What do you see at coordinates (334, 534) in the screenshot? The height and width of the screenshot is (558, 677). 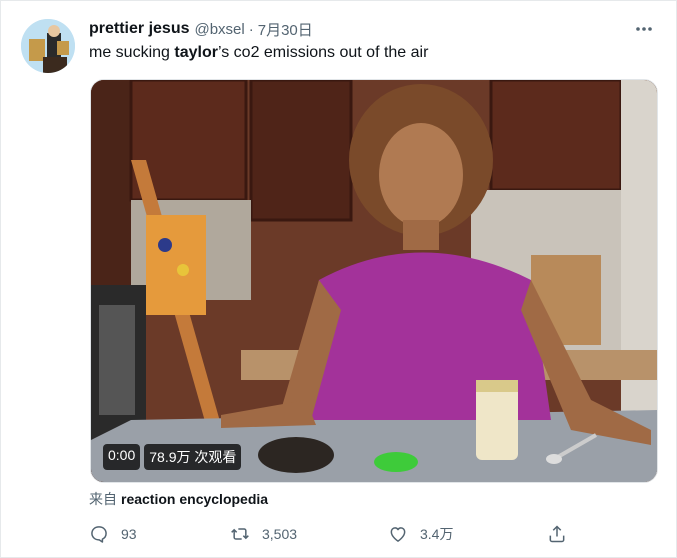 I see `tweet-actions: 93 3,503 3.4万` at bounding box center [334, 534].